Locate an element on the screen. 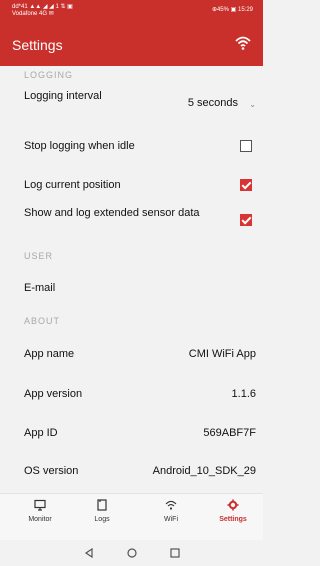  app-bar: Settings is located at coordinates (131, 44).